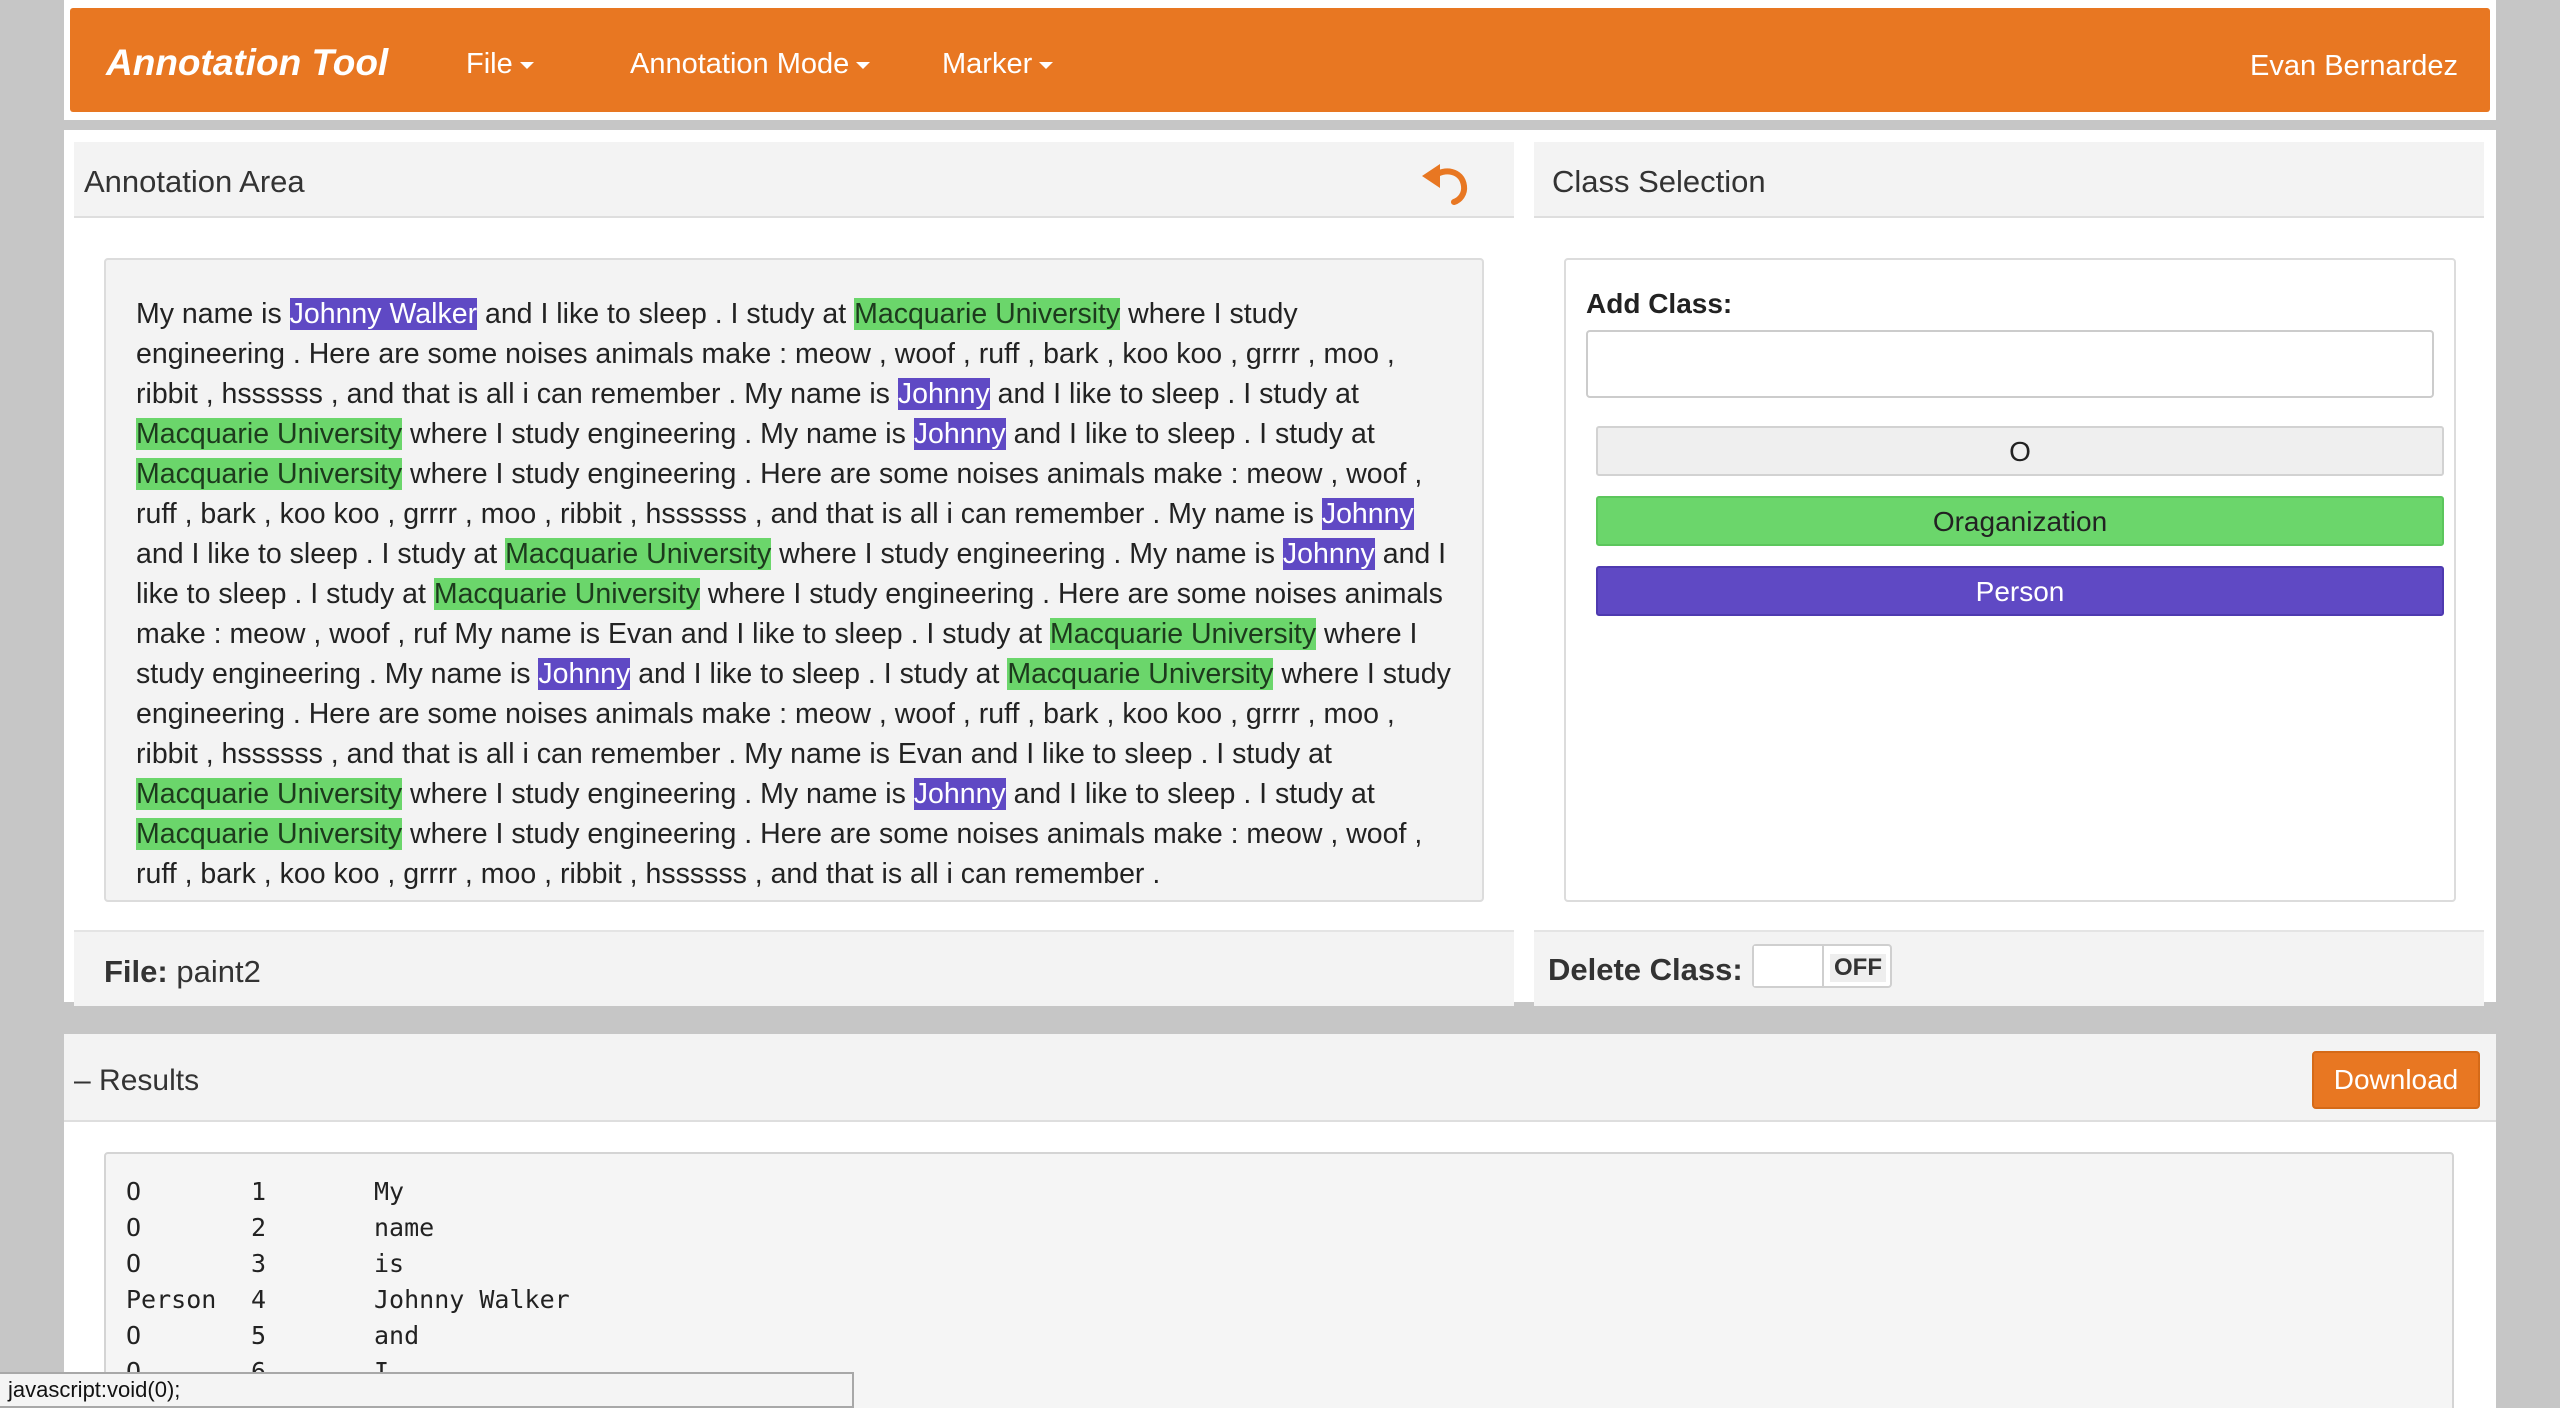 The height and width of the screenshot is (1408, 2560). Describe the element at coordinates (1289, 1264) in the screenshot. I see `result-row: O 3 is` at that location.